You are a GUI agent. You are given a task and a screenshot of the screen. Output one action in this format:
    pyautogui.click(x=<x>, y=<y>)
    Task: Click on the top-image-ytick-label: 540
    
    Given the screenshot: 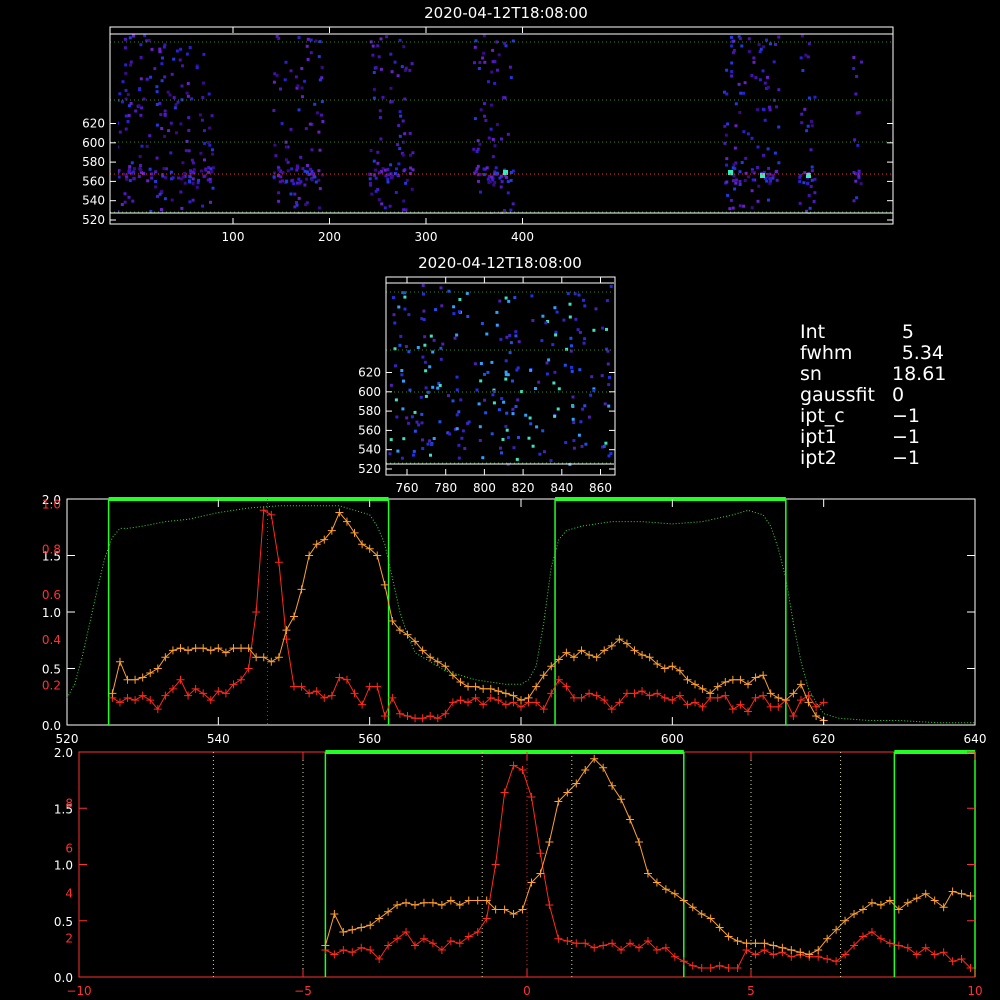 What is the action you would take?
    pyautogui.click(x=93, y=201)
    